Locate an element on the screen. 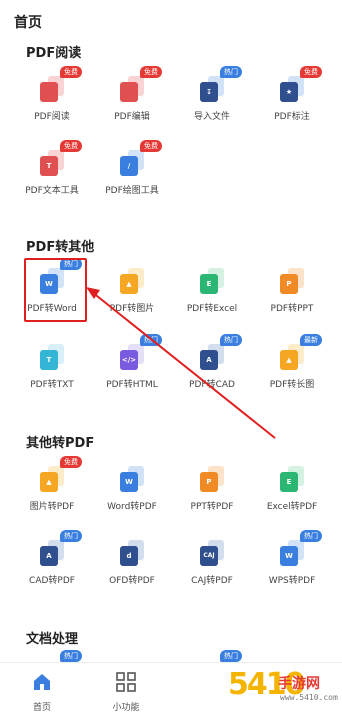 This screenshot has height=721, width=342. glyph: P is located at coordinates (209, 482).